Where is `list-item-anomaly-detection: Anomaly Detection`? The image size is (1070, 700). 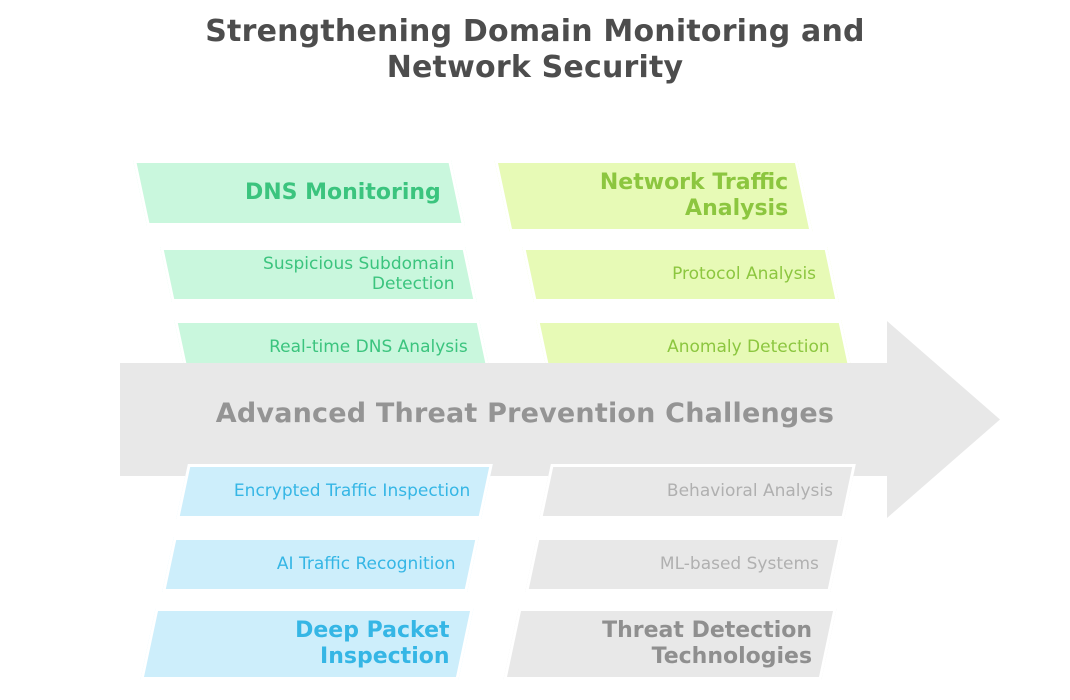
list-item-anomaly-detection: Anomaly Detection is located at coordinates (694, 347).